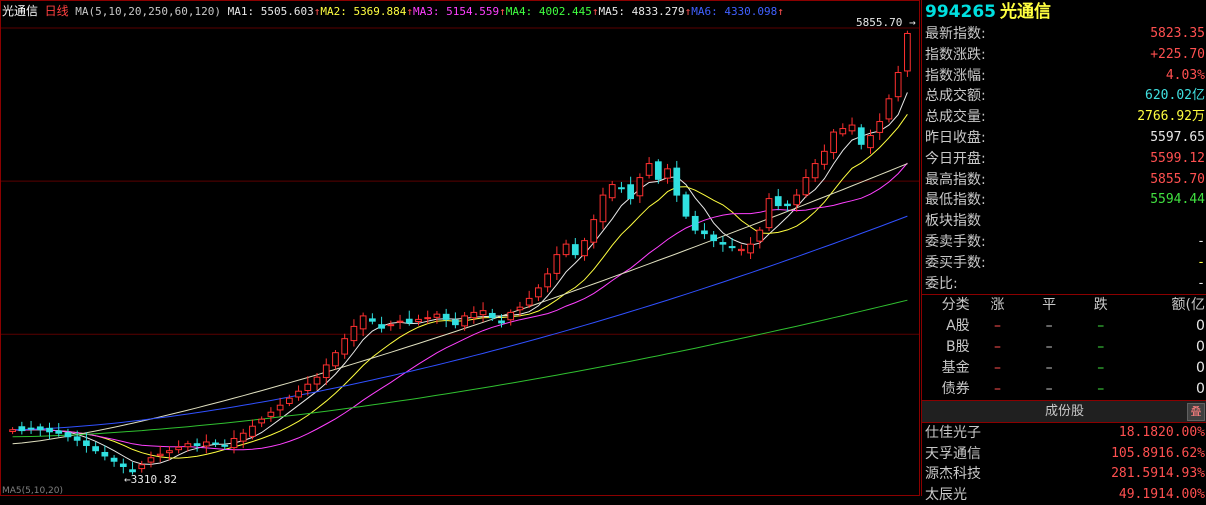 The height and width of the screenshot is (505, 1206). I want to click on component-row: 源杰科技 281.5914.93%, so click(1064, 474).